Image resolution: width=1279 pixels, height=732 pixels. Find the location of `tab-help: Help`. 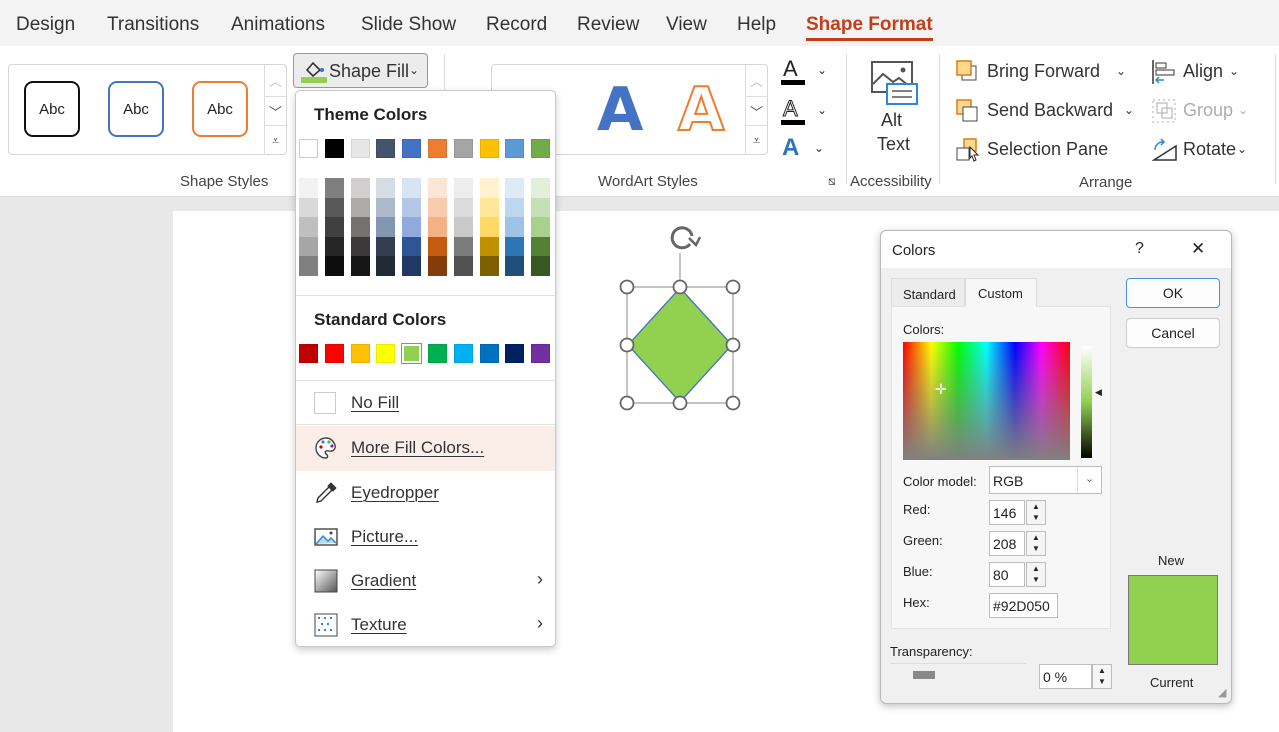

tab-help: Help is located at coordinates (756, 25).